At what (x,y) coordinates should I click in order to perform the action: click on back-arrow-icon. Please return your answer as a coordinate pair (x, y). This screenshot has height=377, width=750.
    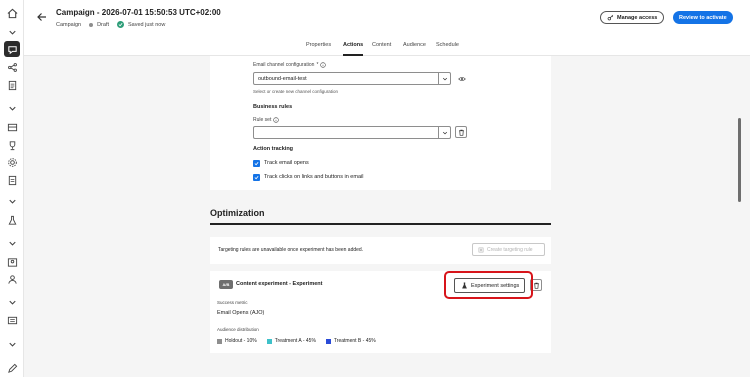
    Looking at the image, I should click on (42, 17).